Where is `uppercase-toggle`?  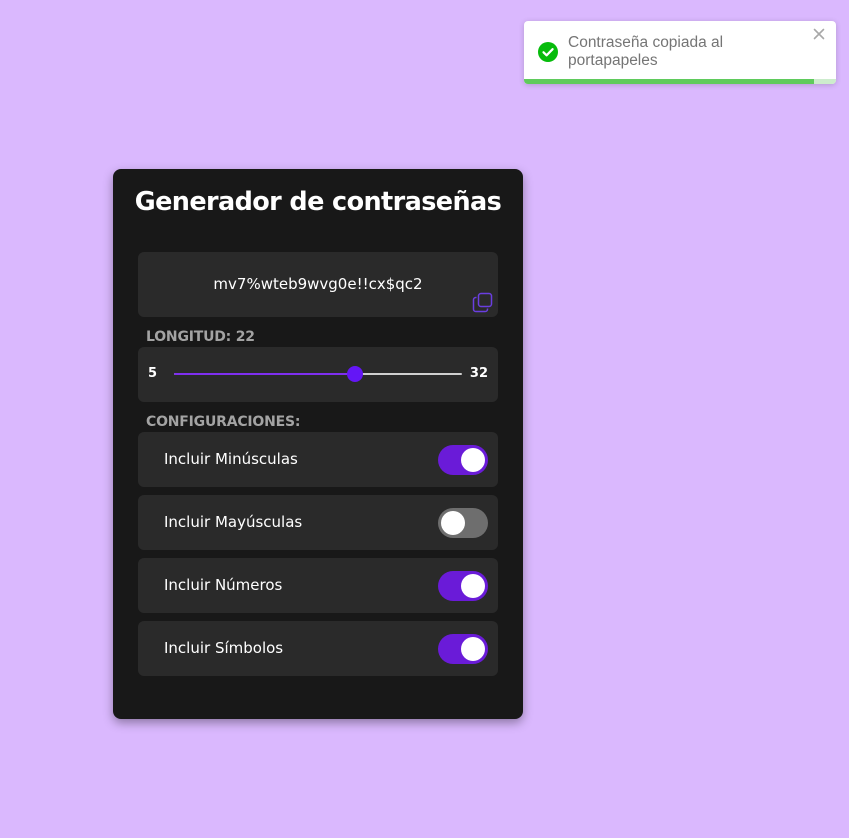
uppercase-toggle is located at coordinates (463, 523).